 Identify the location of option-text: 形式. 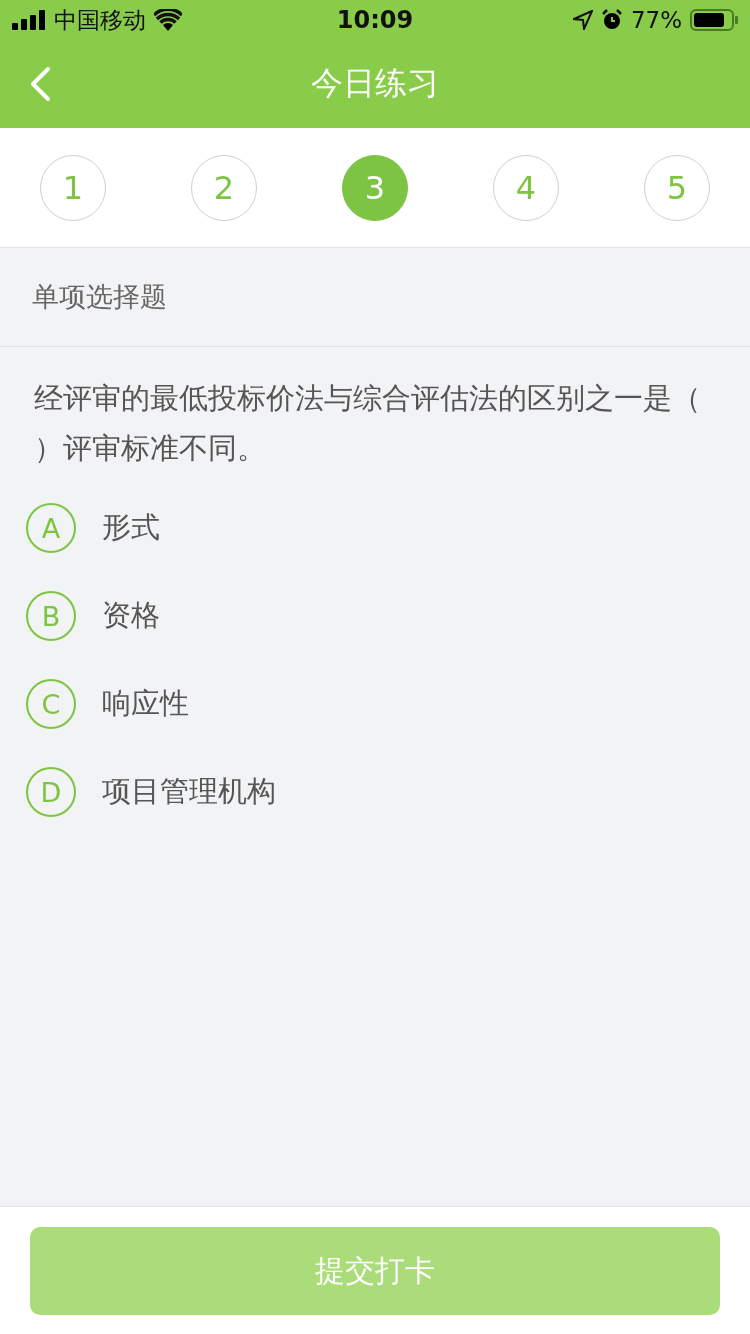
(131, 528).